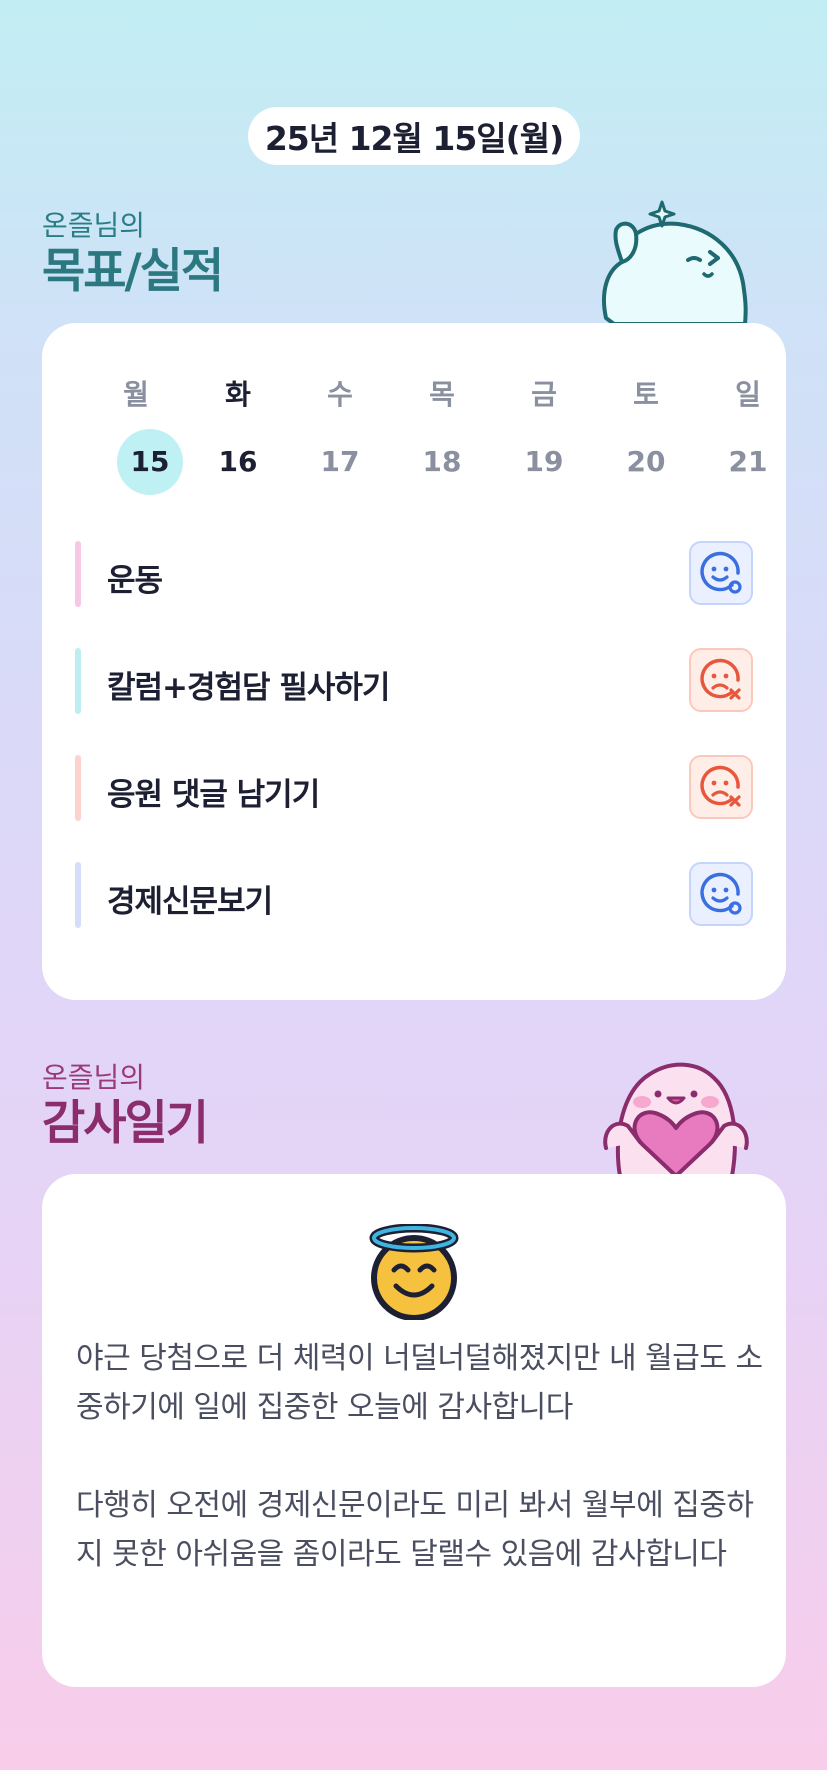 This screenshot has width=827, height=1770. I want to click on date-pill: 25년 12월 15일(월), so click(414, 136).